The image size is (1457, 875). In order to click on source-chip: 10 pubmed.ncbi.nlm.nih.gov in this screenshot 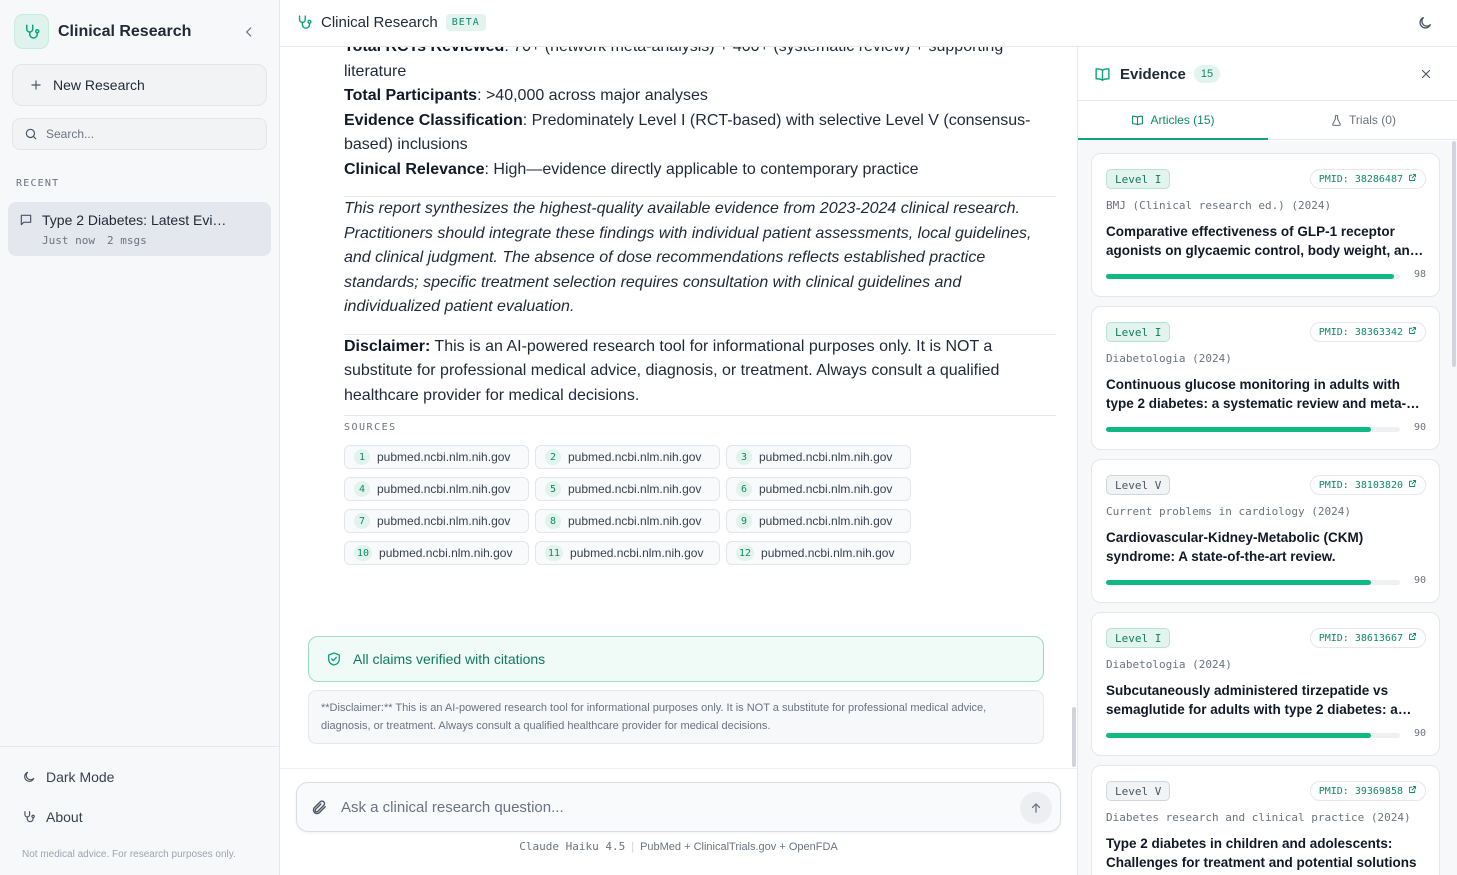, I will do `click(436, 553)`.